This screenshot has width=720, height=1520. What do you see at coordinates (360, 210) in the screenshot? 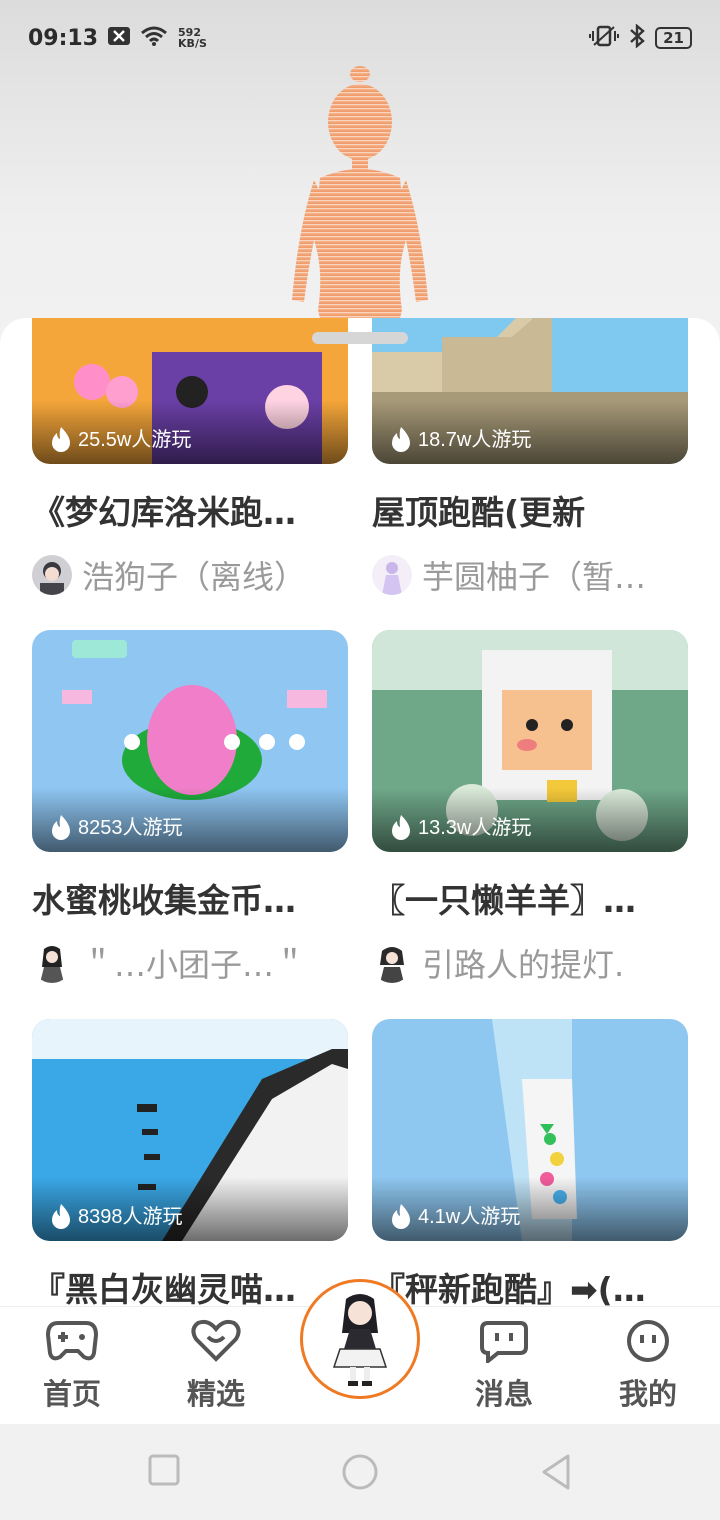
I see `avatar-3d-figure` at bounding box center [360, 210].